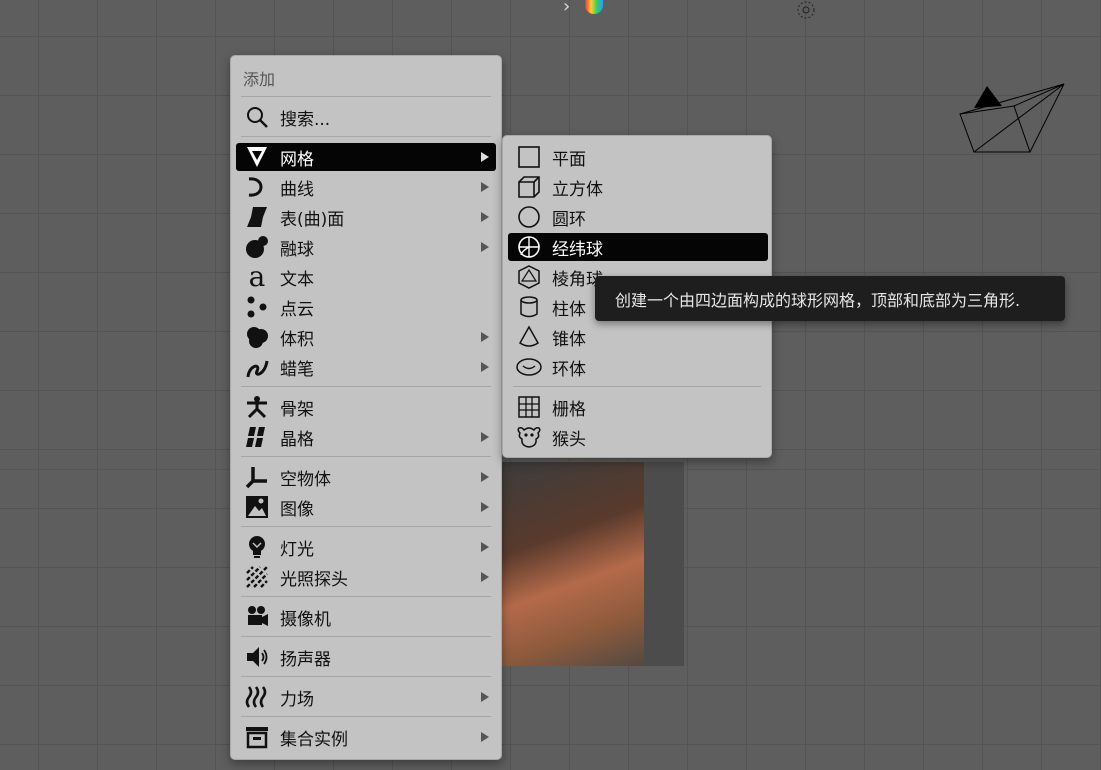 This screenshot has width=1101, height=770. Describe the element at coordinates (366, 477) in the screenshot. I see `menu-item-empty: 空物体` at that location.